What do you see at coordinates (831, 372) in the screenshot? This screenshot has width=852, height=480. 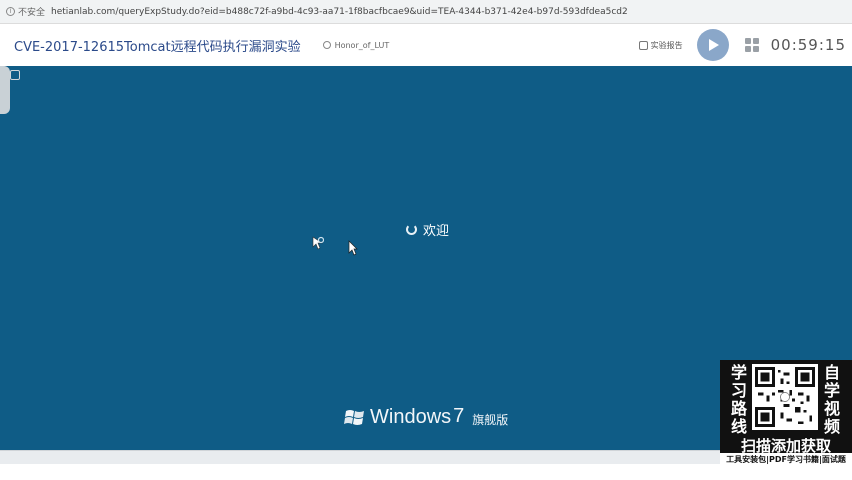 I see `promo-right-char: 自` at bounding box center [831, 372].